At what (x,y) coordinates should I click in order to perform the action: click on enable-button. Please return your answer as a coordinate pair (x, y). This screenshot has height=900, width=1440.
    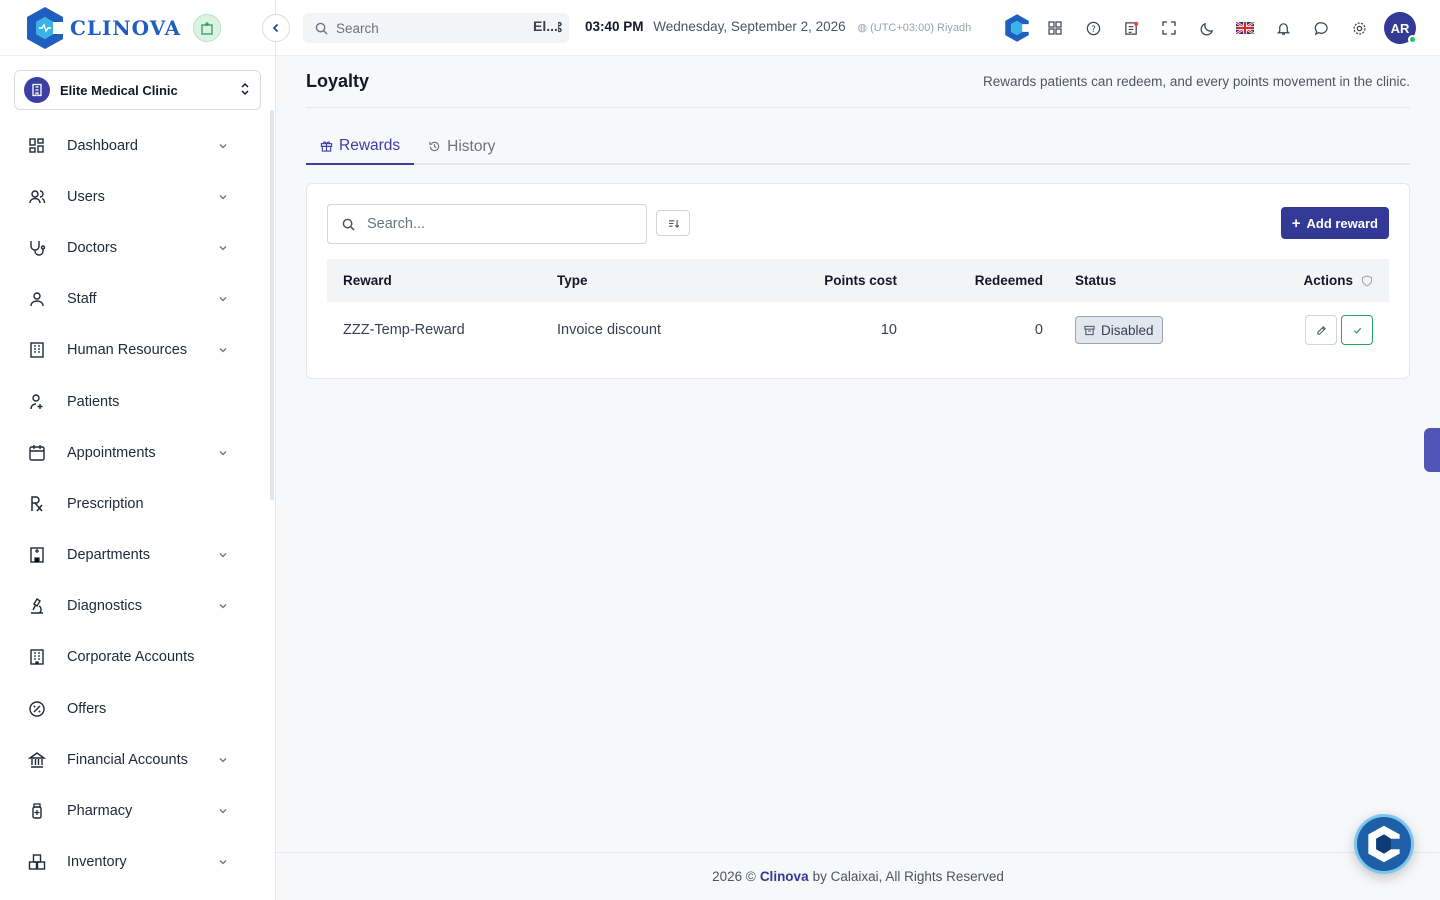
    Looking at the image, I should click on (1357, 330).